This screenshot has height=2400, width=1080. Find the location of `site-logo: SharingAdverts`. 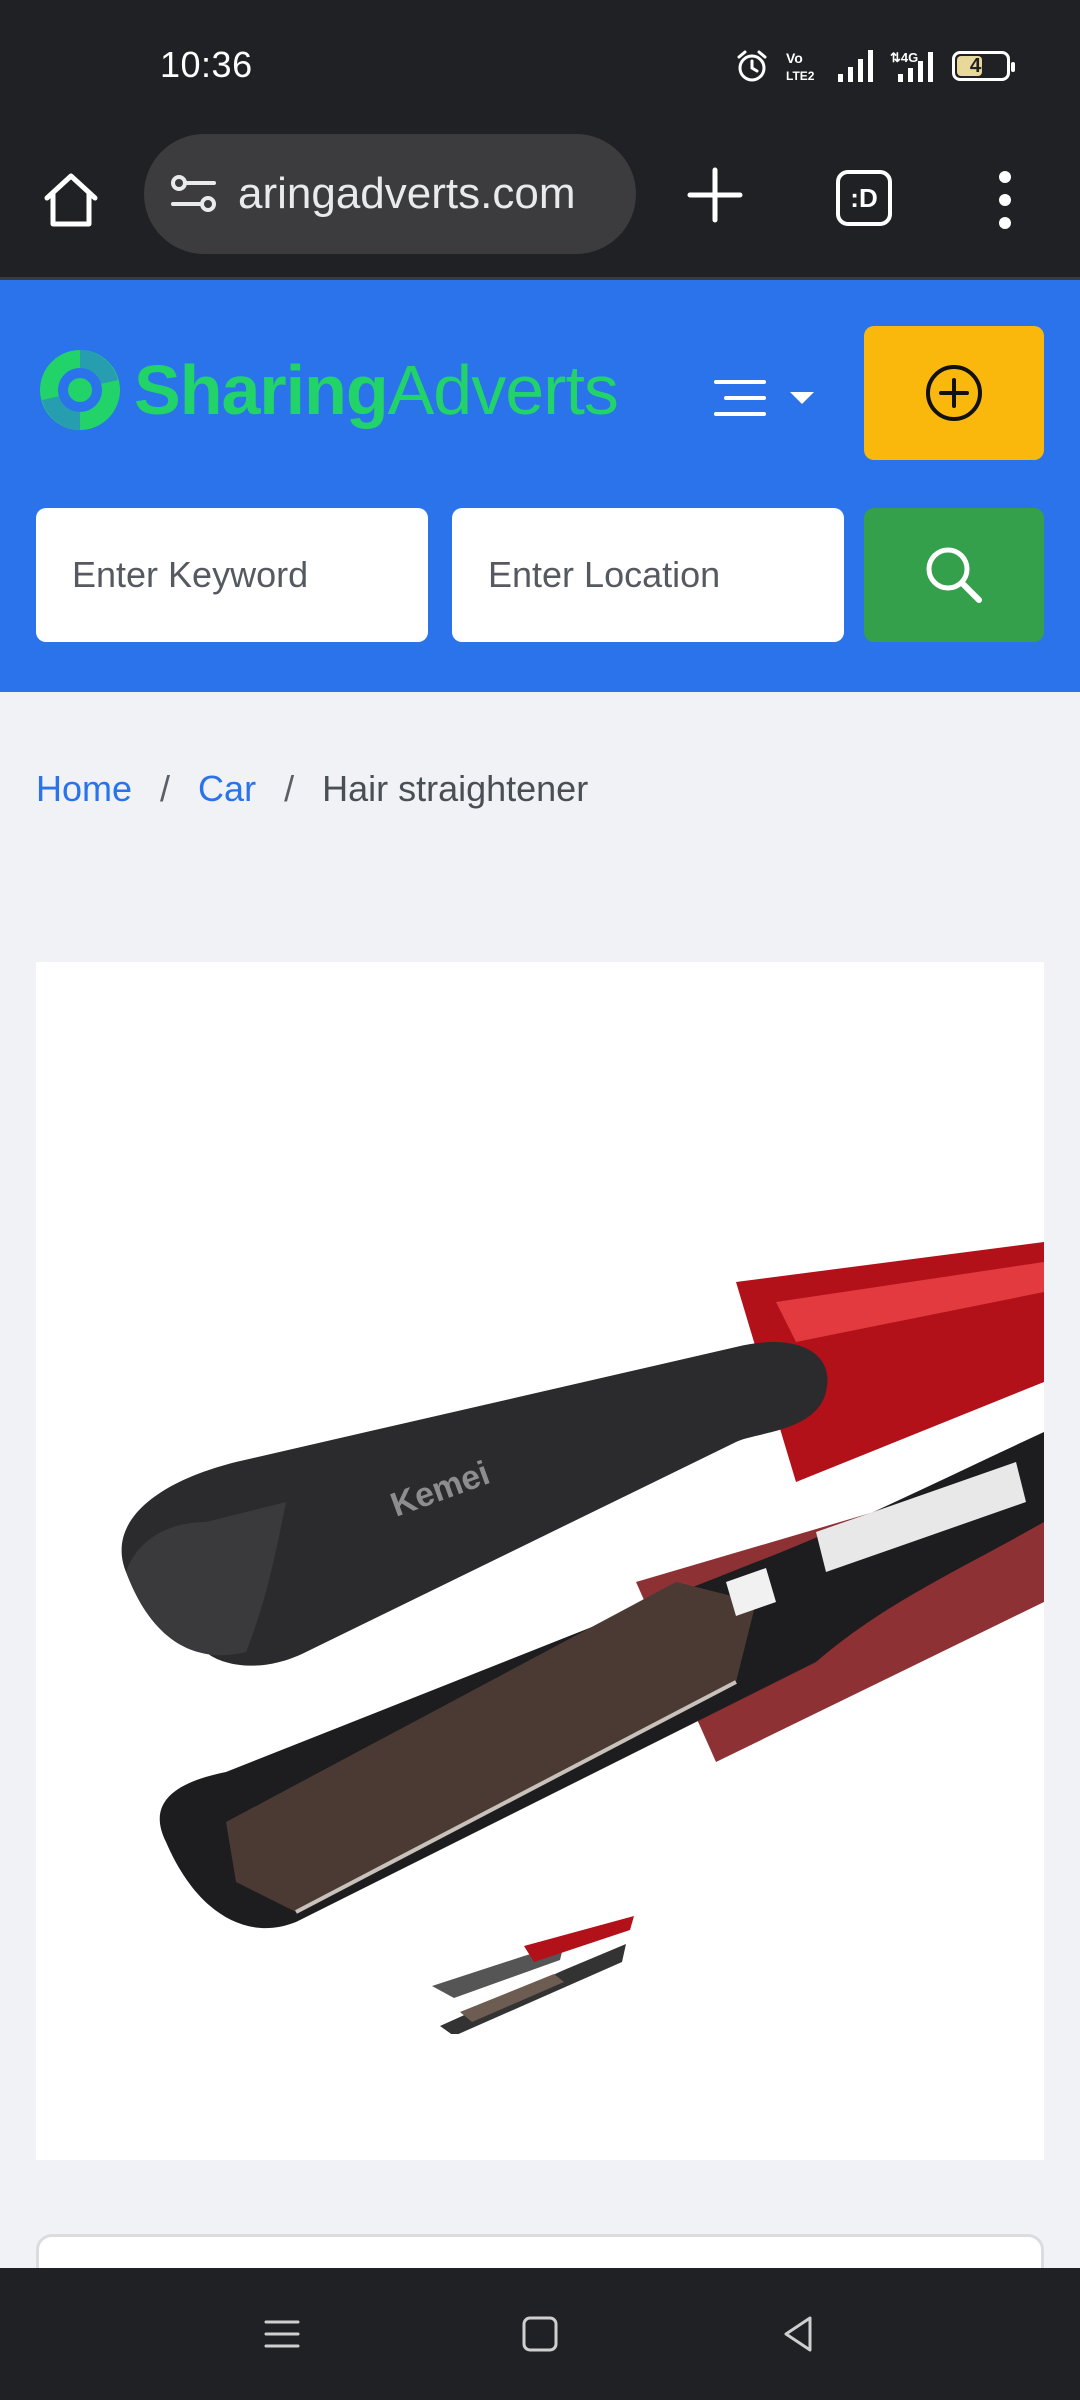

site-logo: SharingAdverts is located at coordinates (328, 390).